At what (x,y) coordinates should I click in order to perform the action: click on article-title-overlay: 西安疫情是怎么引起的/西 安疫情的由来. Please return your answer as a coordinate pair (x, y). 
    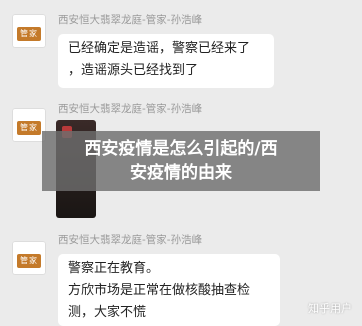
    Looking at the image, I should click on (181, 161).